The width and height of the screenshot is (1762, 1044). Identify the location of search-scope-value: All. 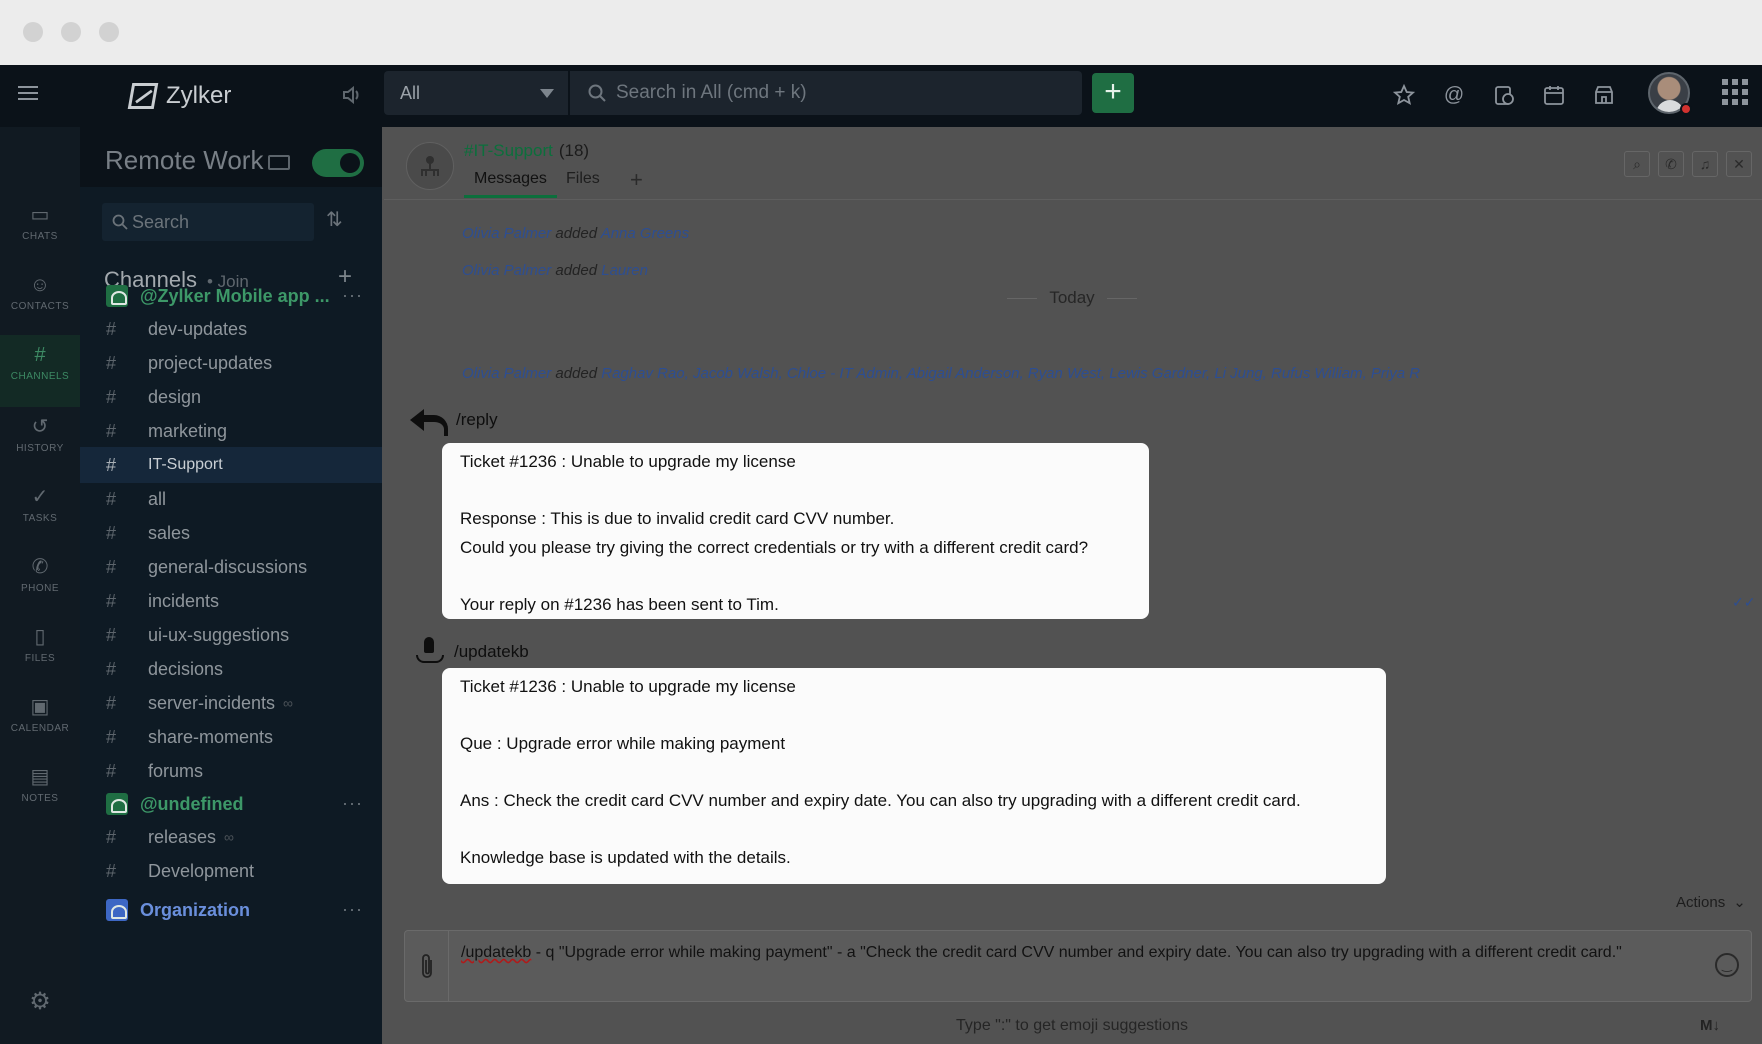
(410, 92).